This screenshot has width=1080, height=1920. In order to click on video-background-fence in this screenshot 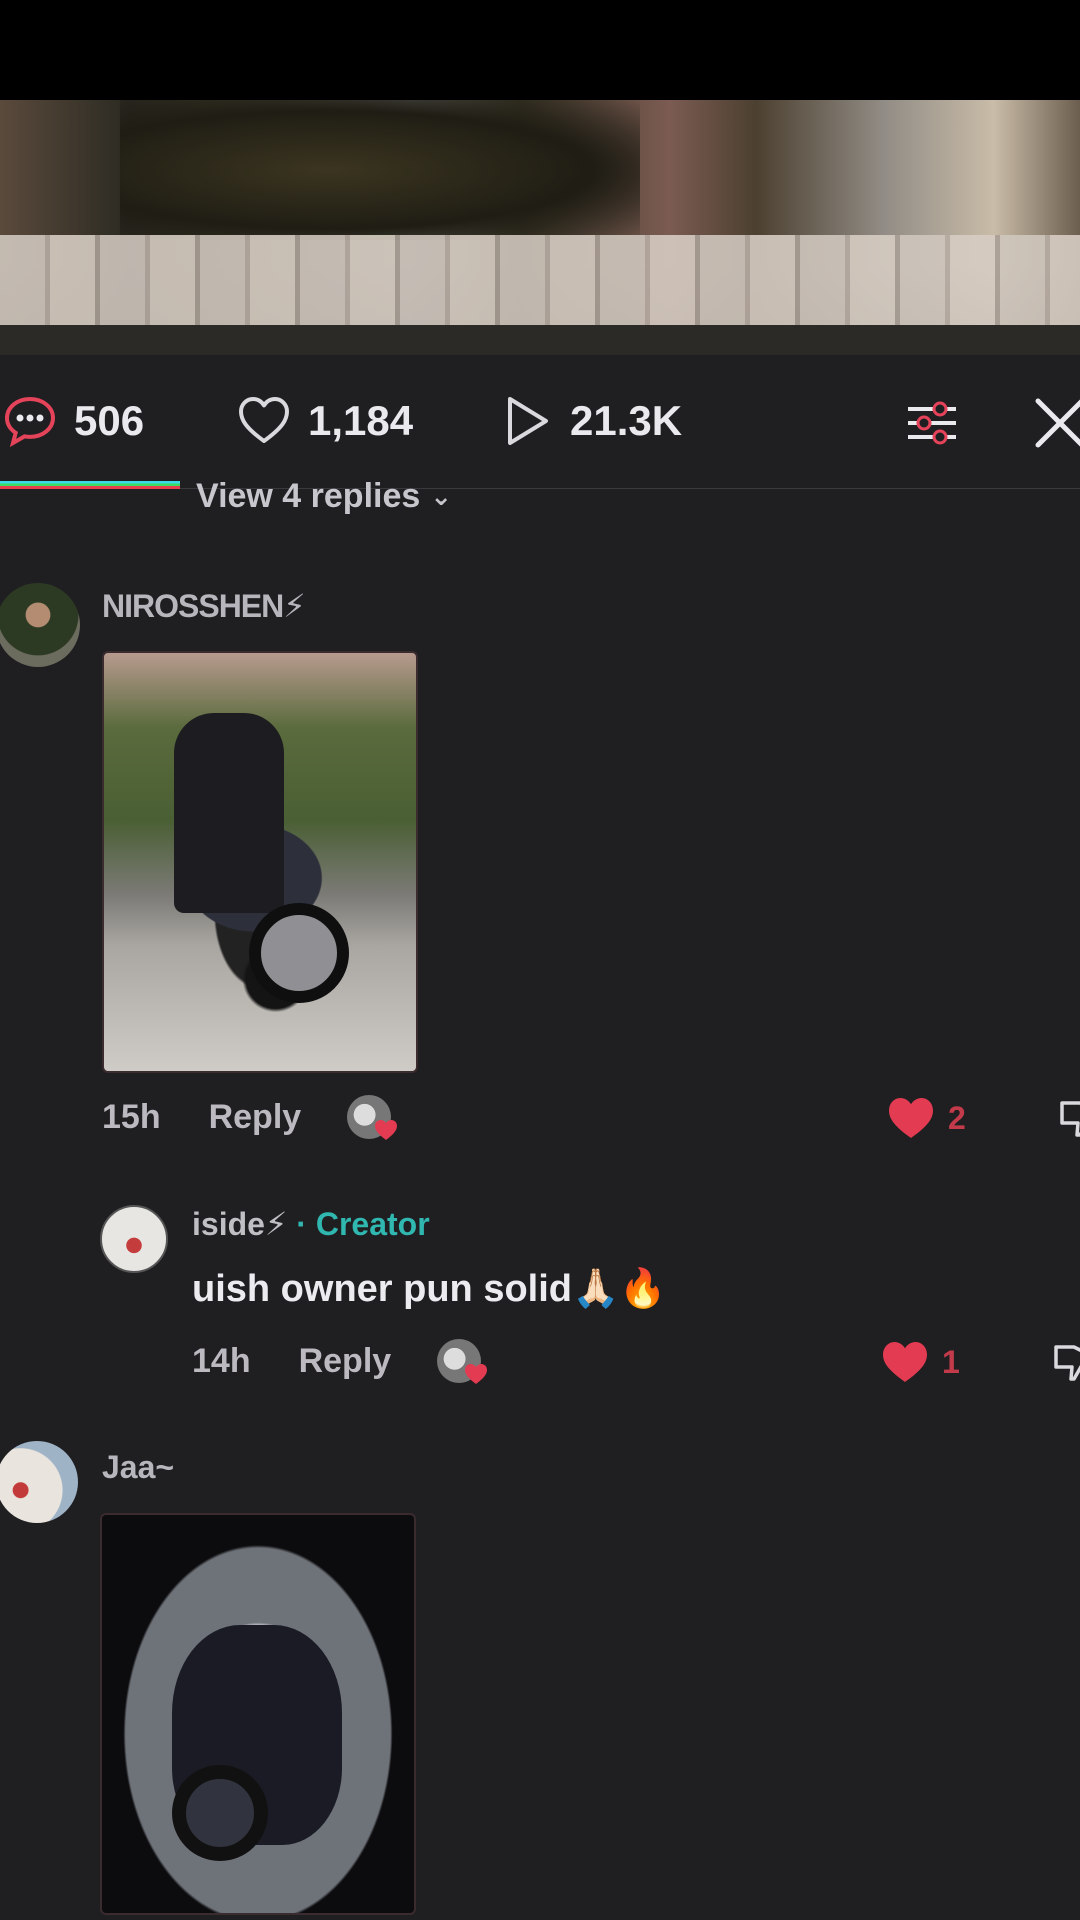, I will do `click(540, 280)`.